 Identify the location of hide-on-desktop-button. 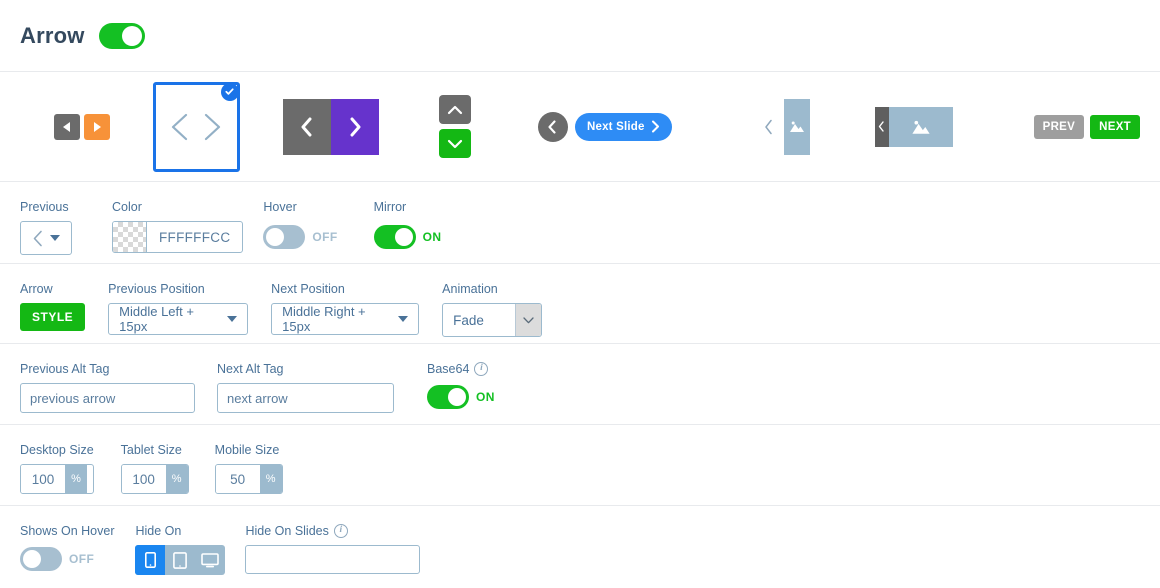
(210, 560).